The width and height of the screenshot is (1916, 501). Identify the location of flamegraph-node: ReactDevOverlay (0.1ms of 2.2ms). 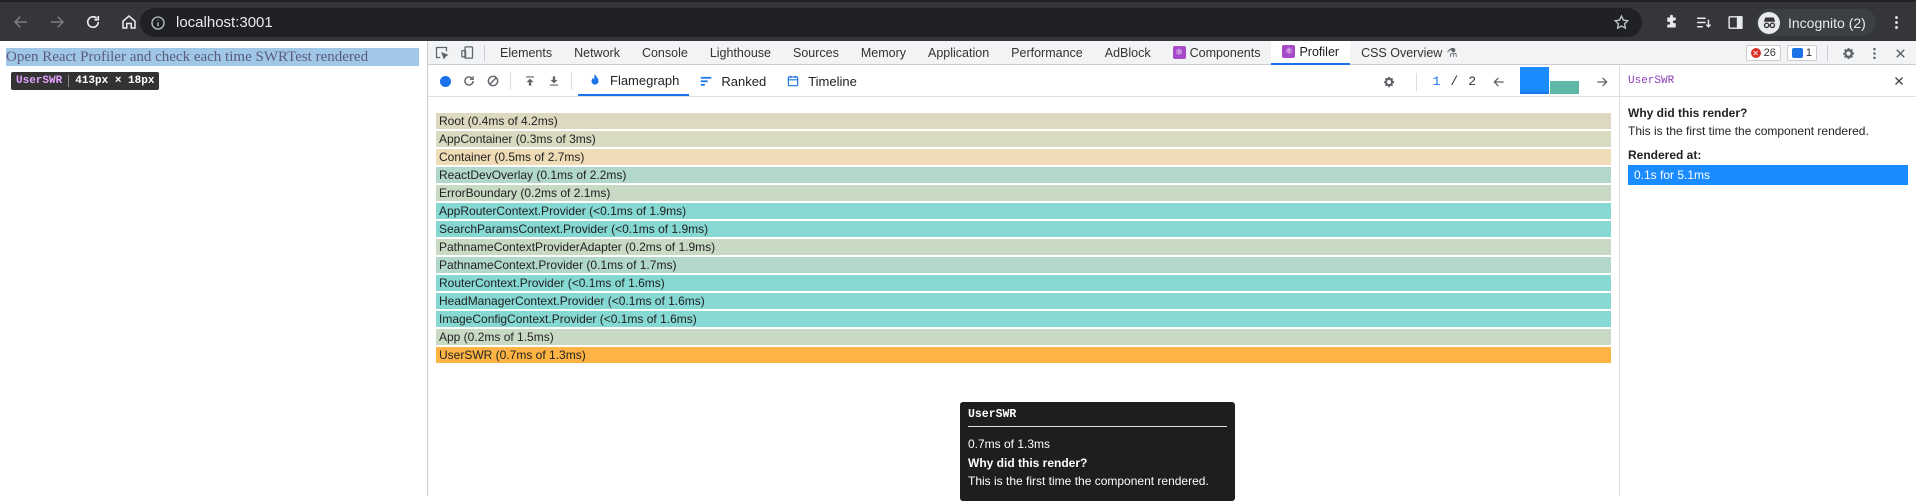
(1023, 175).